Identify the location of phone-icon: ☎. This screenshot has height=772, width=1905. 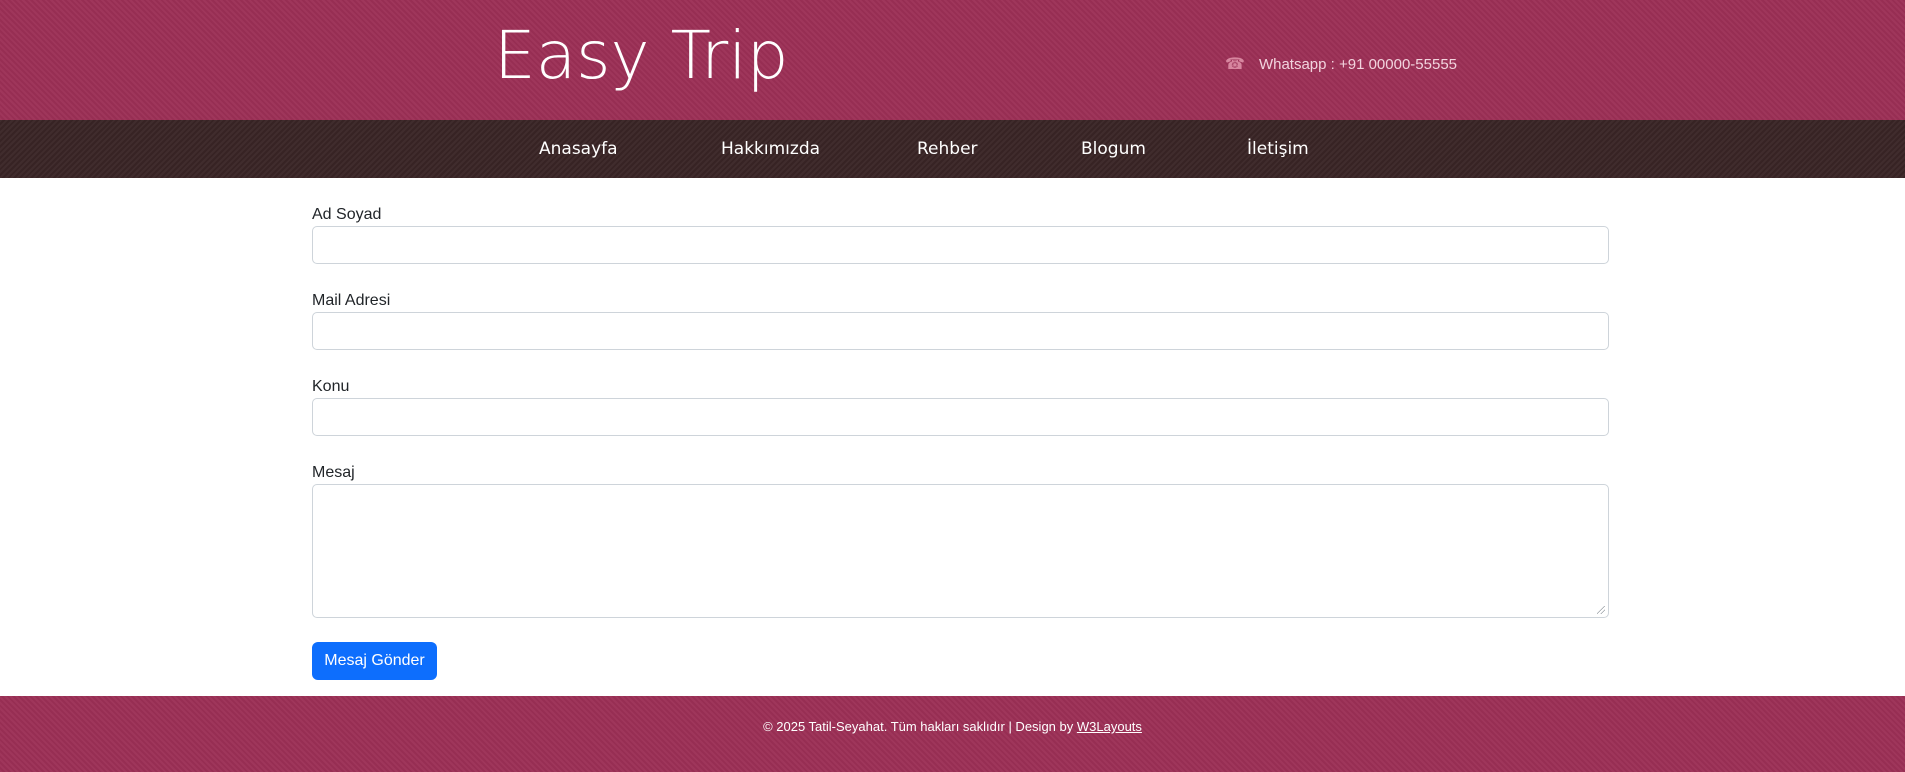
(1235, 64).